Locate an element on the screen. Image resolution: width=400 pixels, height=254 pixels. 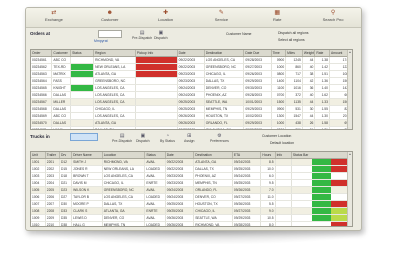
trucks-cell: D18 is located at coordinates (66, 176).